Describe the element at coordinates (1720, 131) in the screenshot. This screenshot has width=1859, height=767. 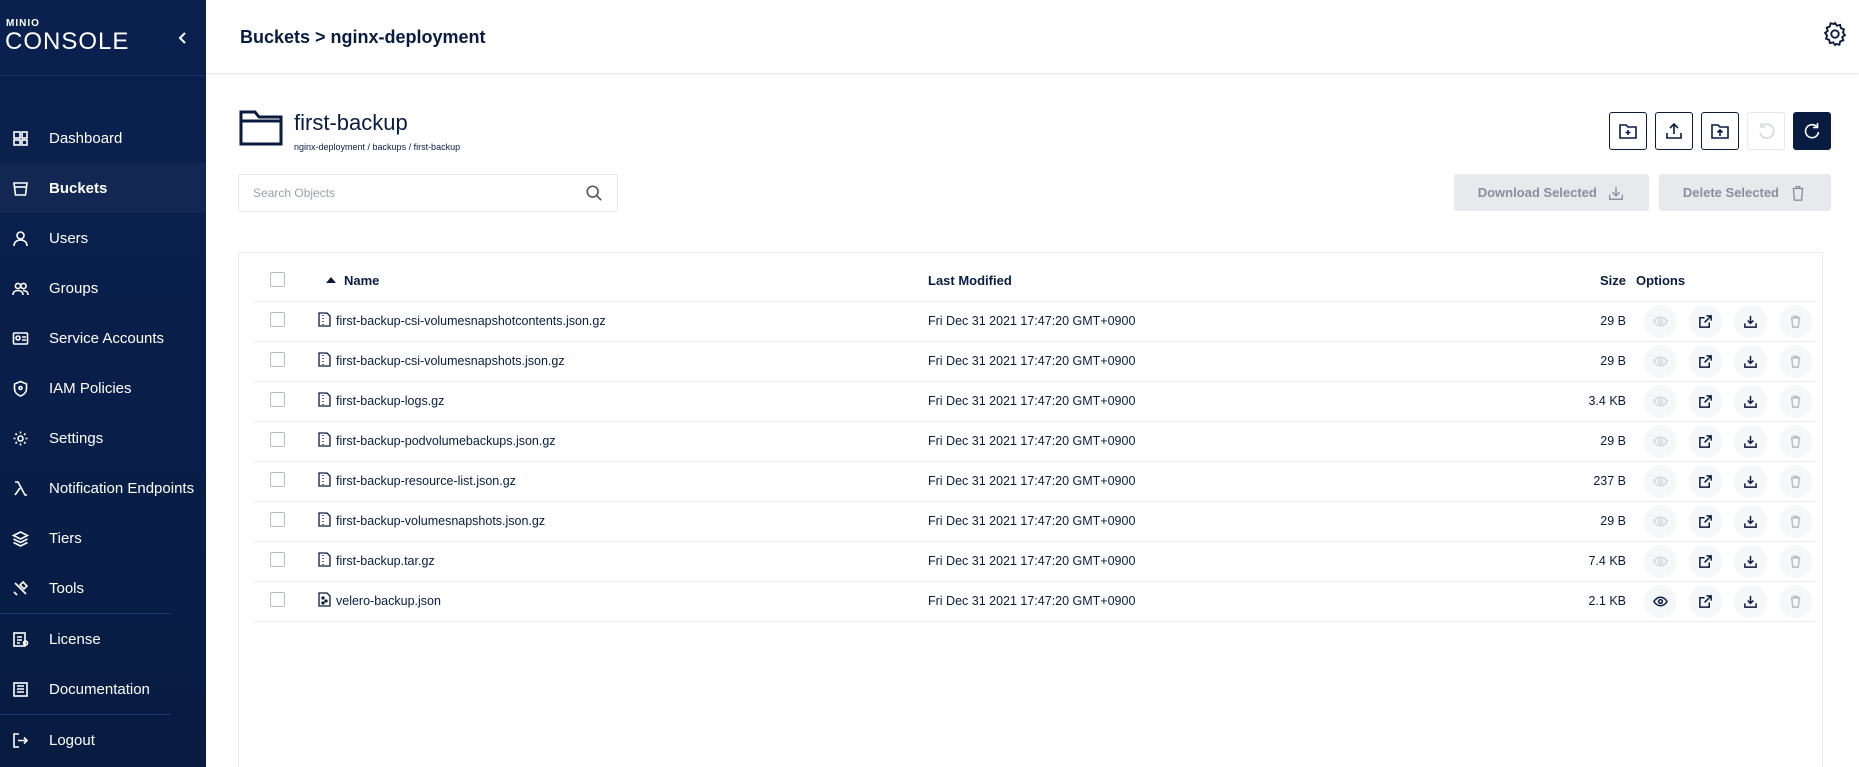
I see `upload-folder-button` at that location.